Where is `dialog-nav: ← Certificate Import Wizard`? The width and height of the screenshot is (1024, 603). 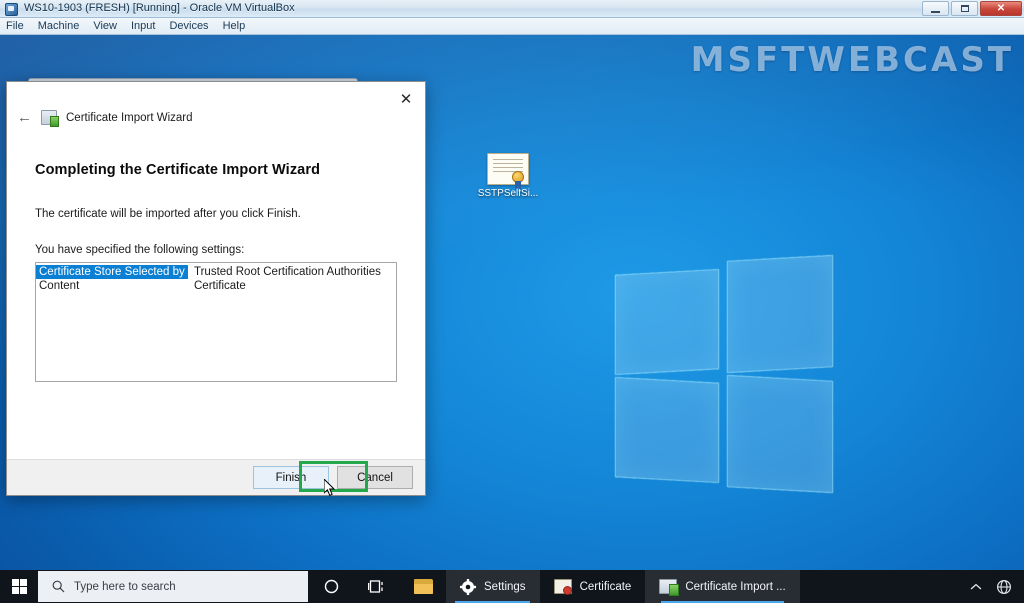
dialog-nav: ← Certificate Import Wizard is located at coordinates (105, 118).